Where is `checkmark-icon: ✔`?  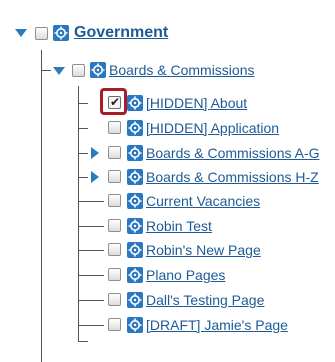 checkmark-icon: ✔ is located at coordinates (115, 102).